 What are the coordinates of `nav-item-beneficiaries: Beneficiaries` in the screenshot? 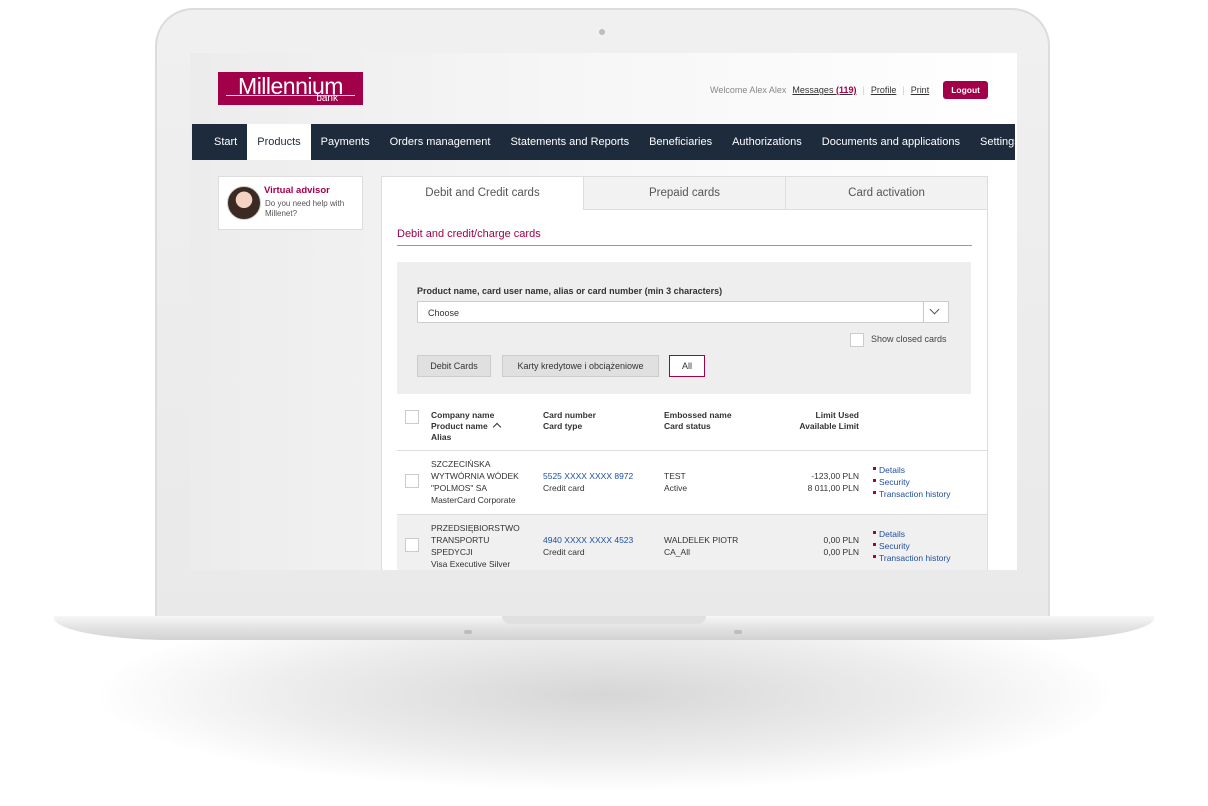 It's located at (680, 142).